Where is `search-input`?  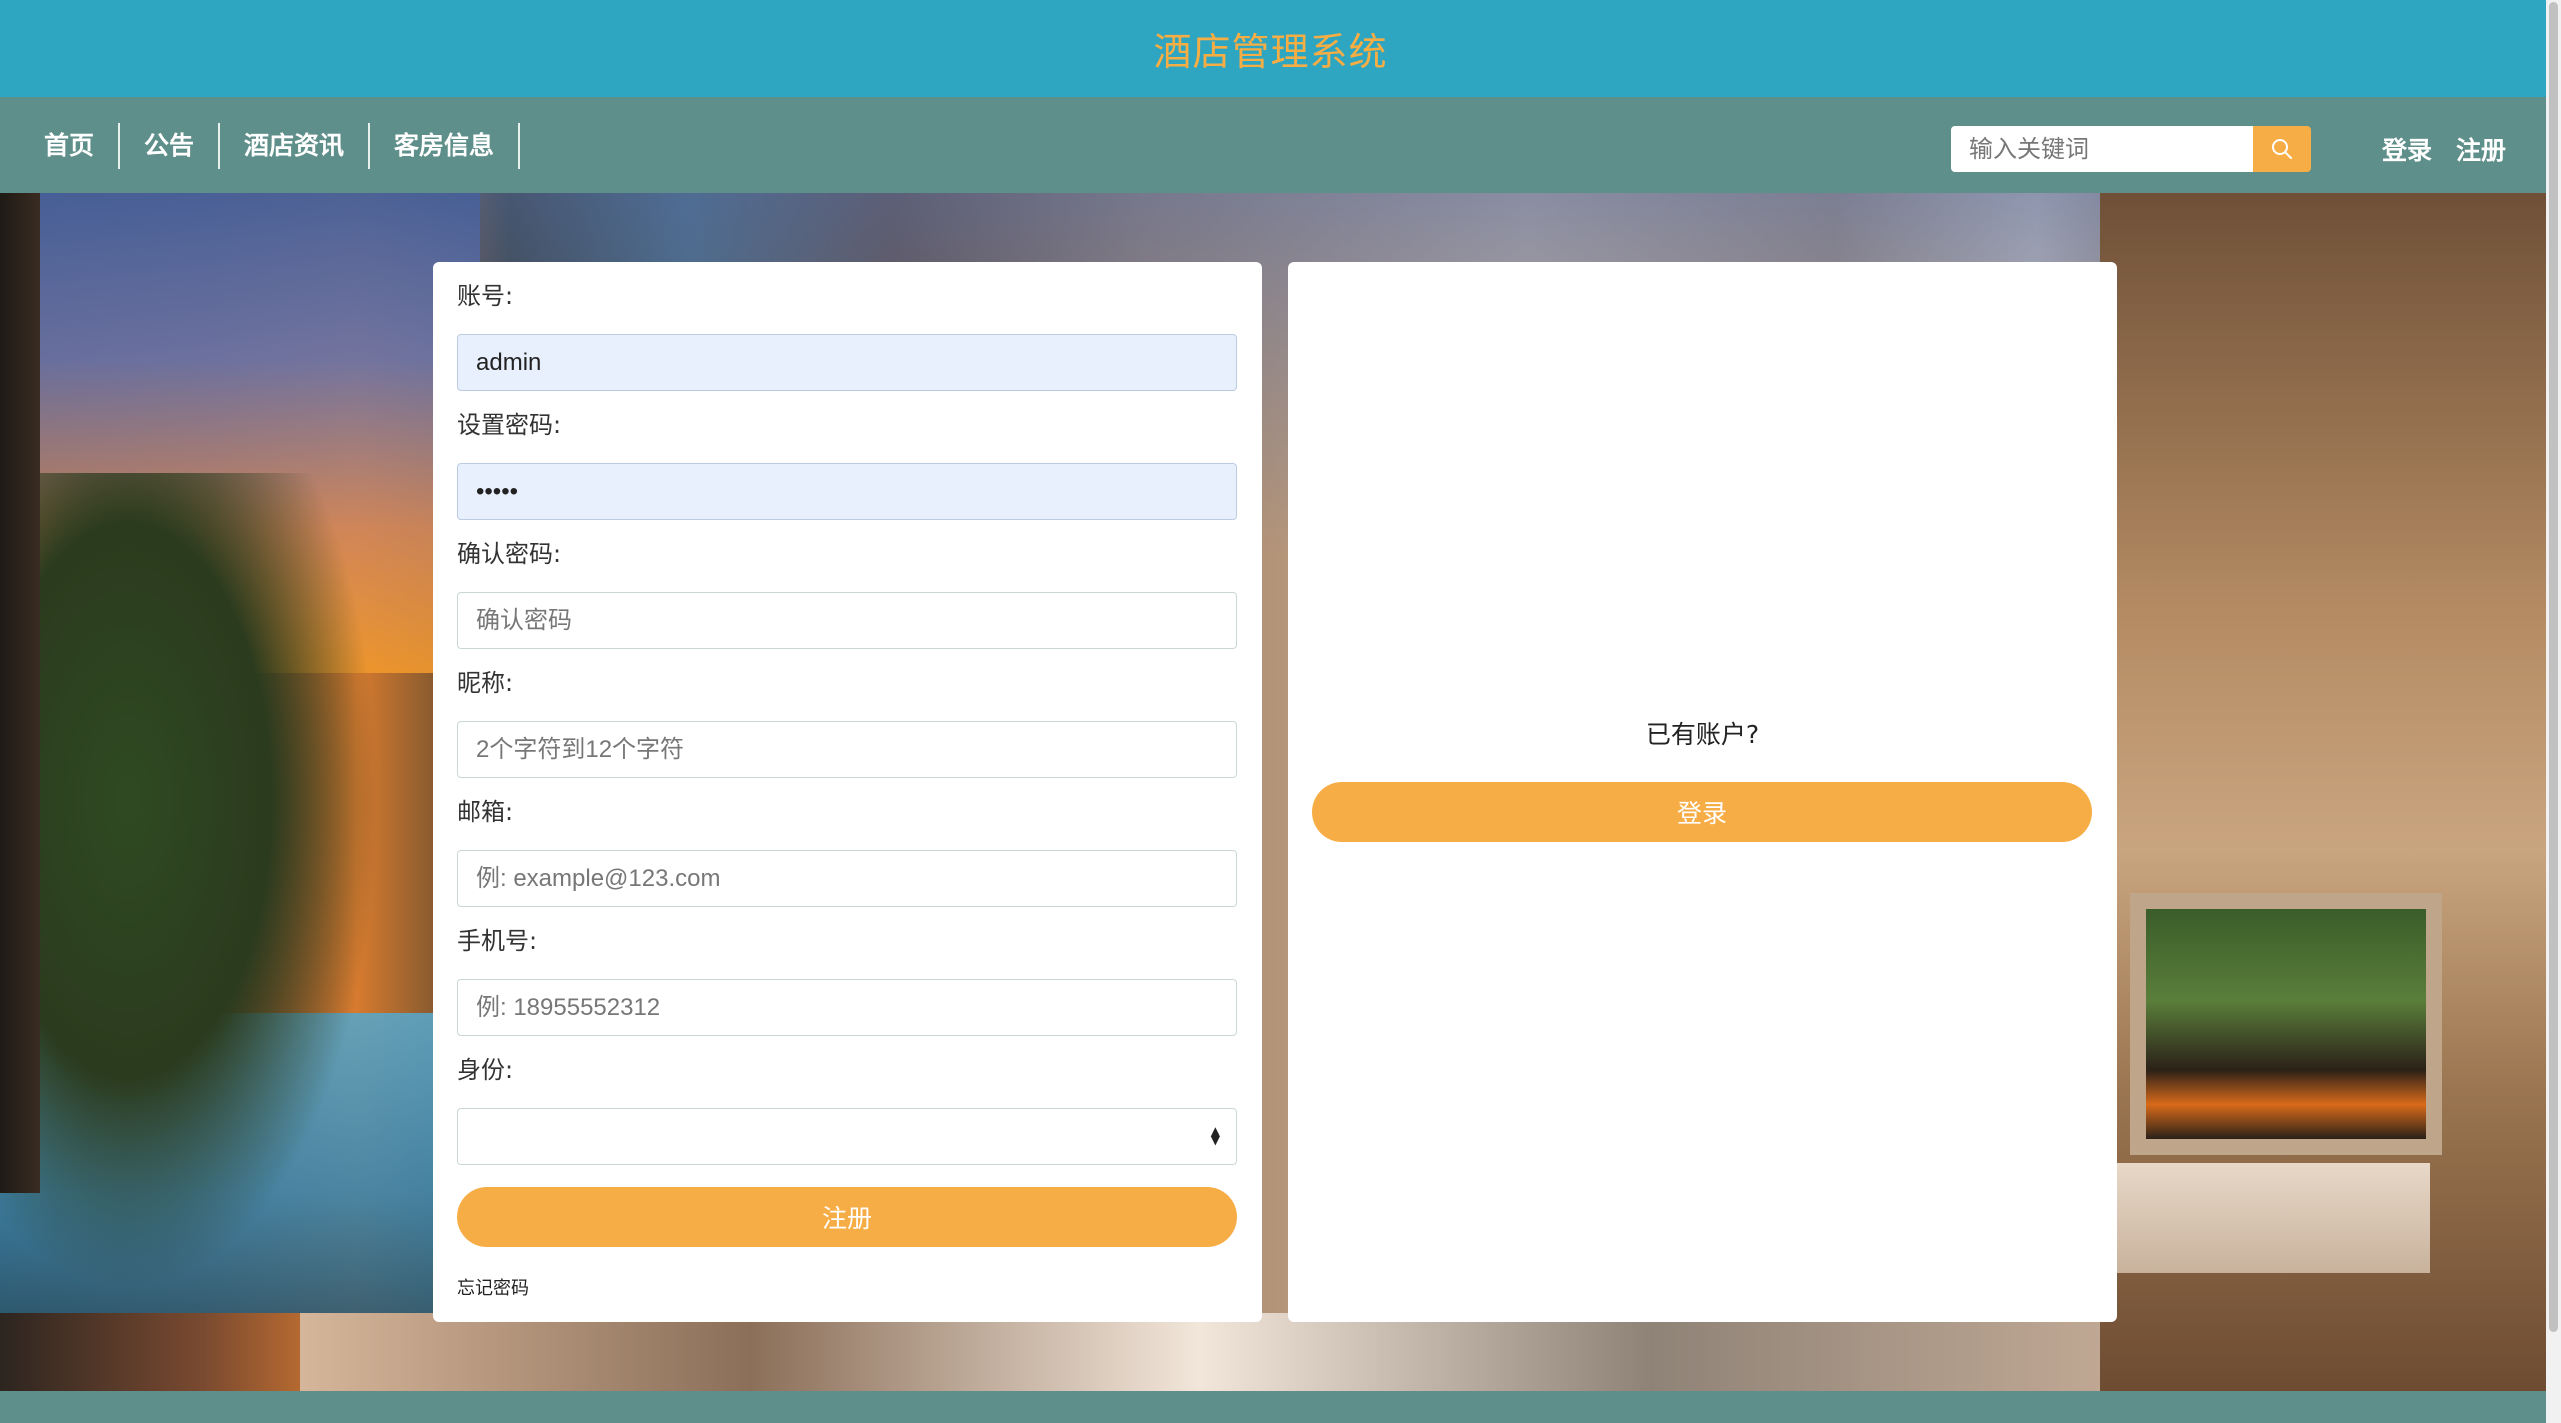 search-input is located at coordinates (2102, 149).